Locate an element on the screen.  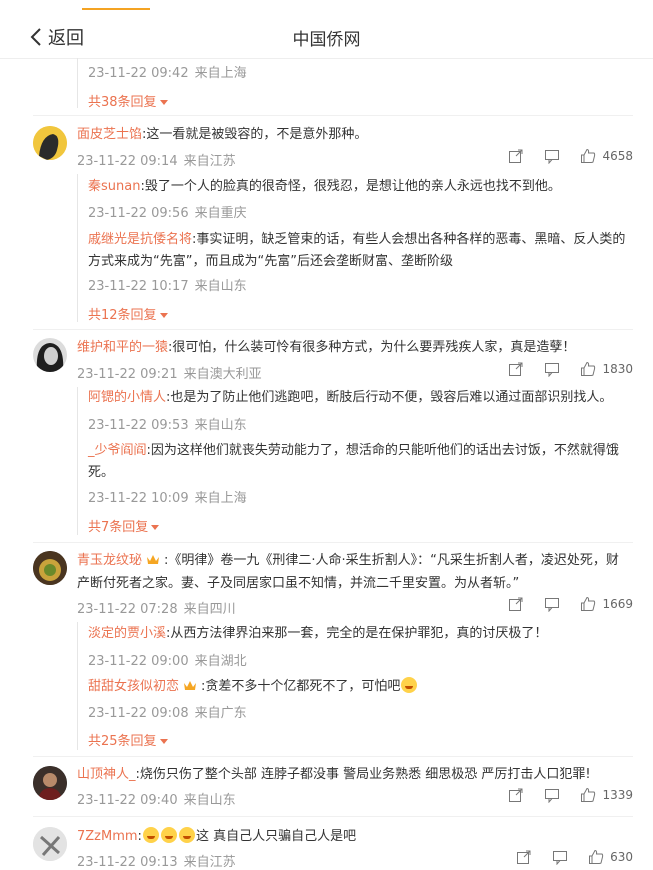
comment-source: 来自四川 is located at coordinates (209, 609).